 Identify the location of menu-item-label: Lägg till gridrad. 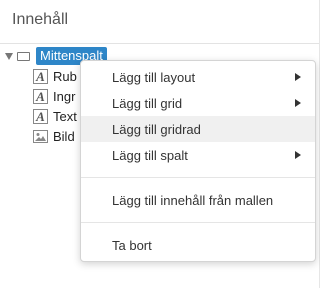
(156, 129).